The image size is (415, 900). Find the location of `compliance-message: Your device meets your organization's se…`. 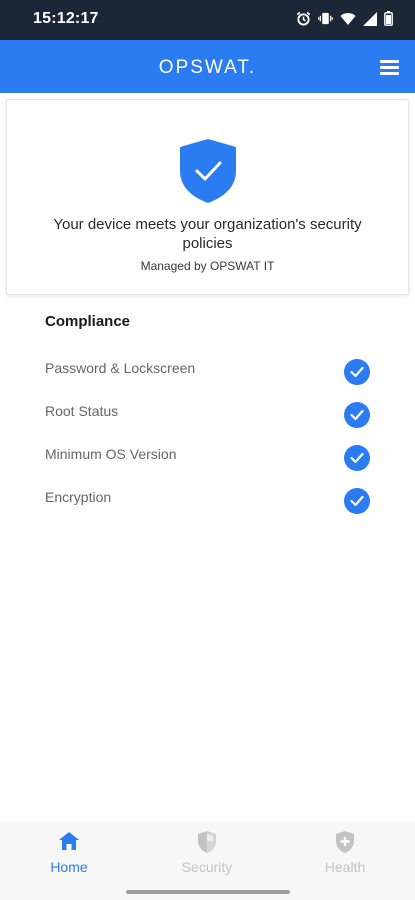

compliance-message: Your device meets your organization's se… is located at coordinates (207, 234).